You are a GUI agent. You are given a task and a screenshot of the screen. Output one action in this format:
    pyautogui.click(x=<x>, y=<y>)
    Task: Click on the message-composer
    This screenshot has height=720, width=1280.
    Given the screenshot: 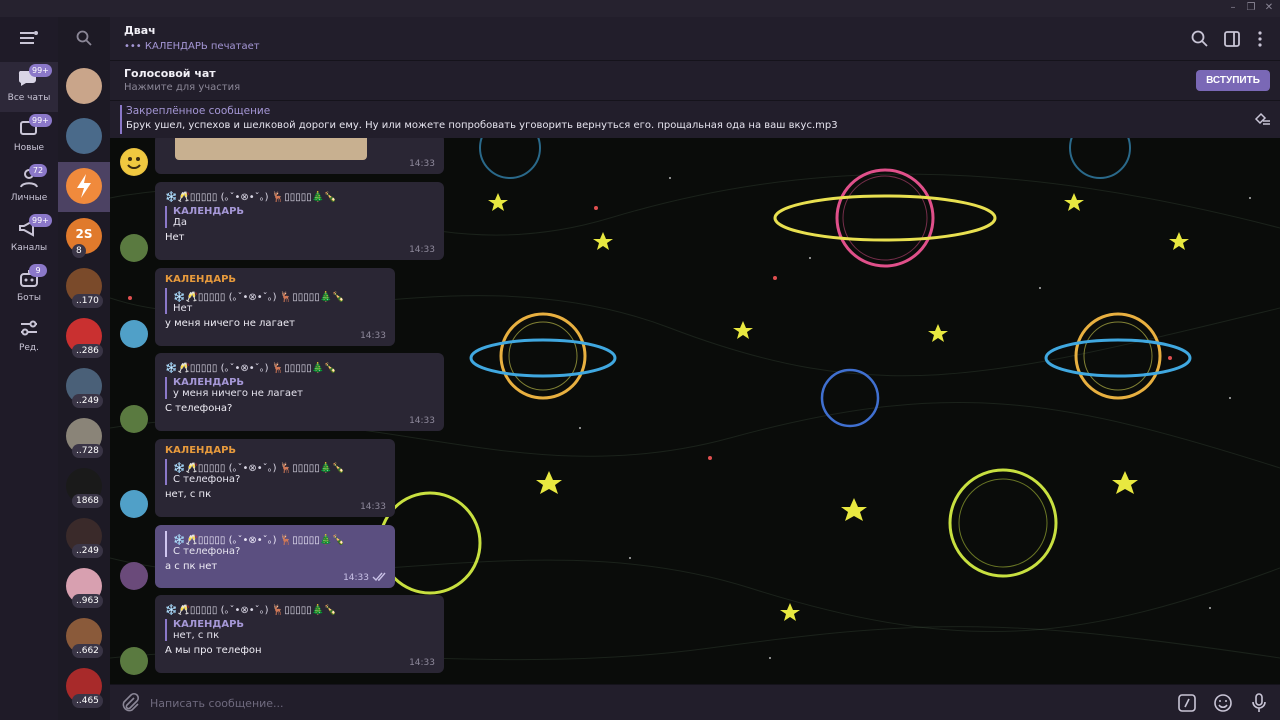 What is the action you would take?
    pyautogui.click(x=695, y=702)
    